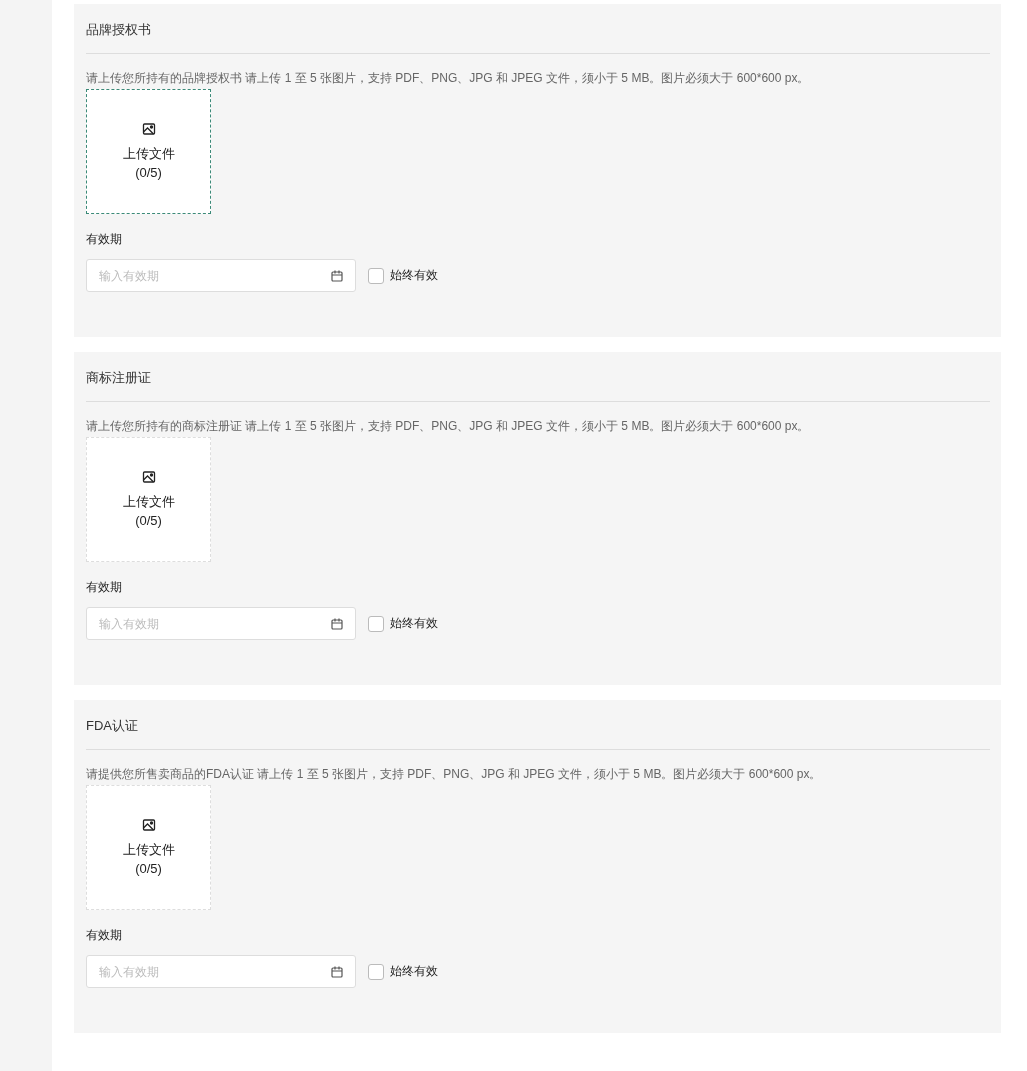 This screenshot has height=1071, width=1027. I want to click on upload-instructions: 请上传您所持有的品牌授权书 请上传 1 至 5 张图片，支持 PDF、PNG、JPG 和 JPEG 文件，须小于 5 MB。图片必须大于 600*600 px。, so click(448, 78).